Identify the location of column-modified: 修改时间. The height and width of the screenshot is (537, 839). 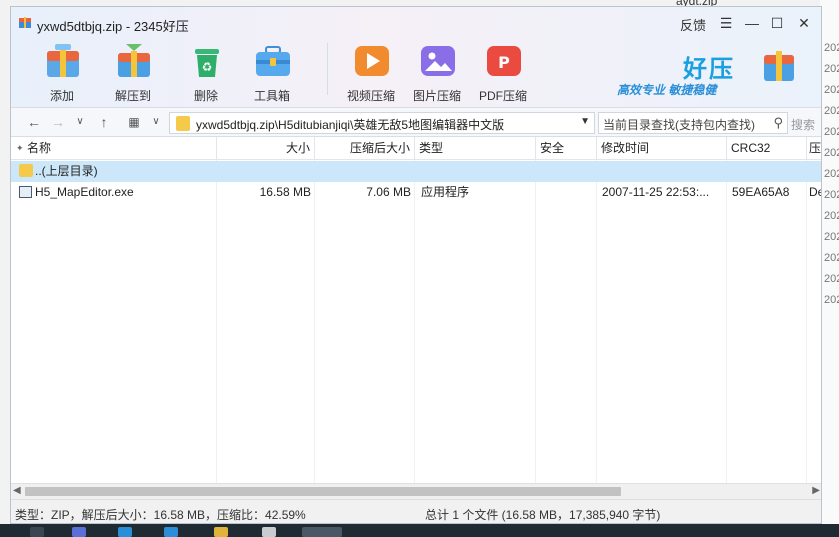
(662, 148).